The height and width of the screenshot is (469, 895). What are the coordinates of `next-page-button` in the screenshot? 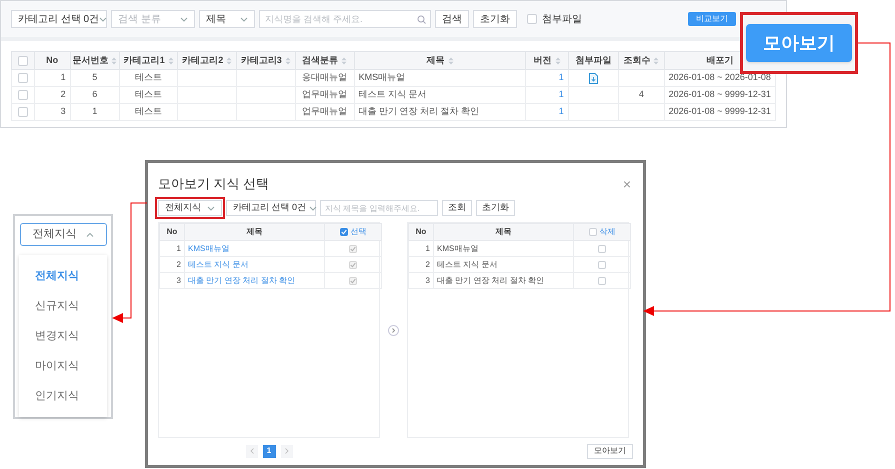 It's located at (286, 451).